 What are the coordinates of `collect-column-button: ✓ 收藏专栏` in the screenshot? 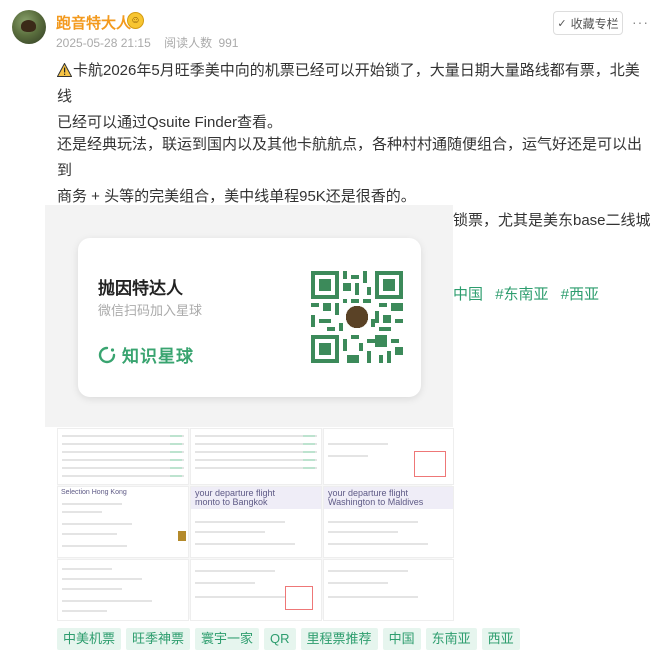 It's located at (588, 23).